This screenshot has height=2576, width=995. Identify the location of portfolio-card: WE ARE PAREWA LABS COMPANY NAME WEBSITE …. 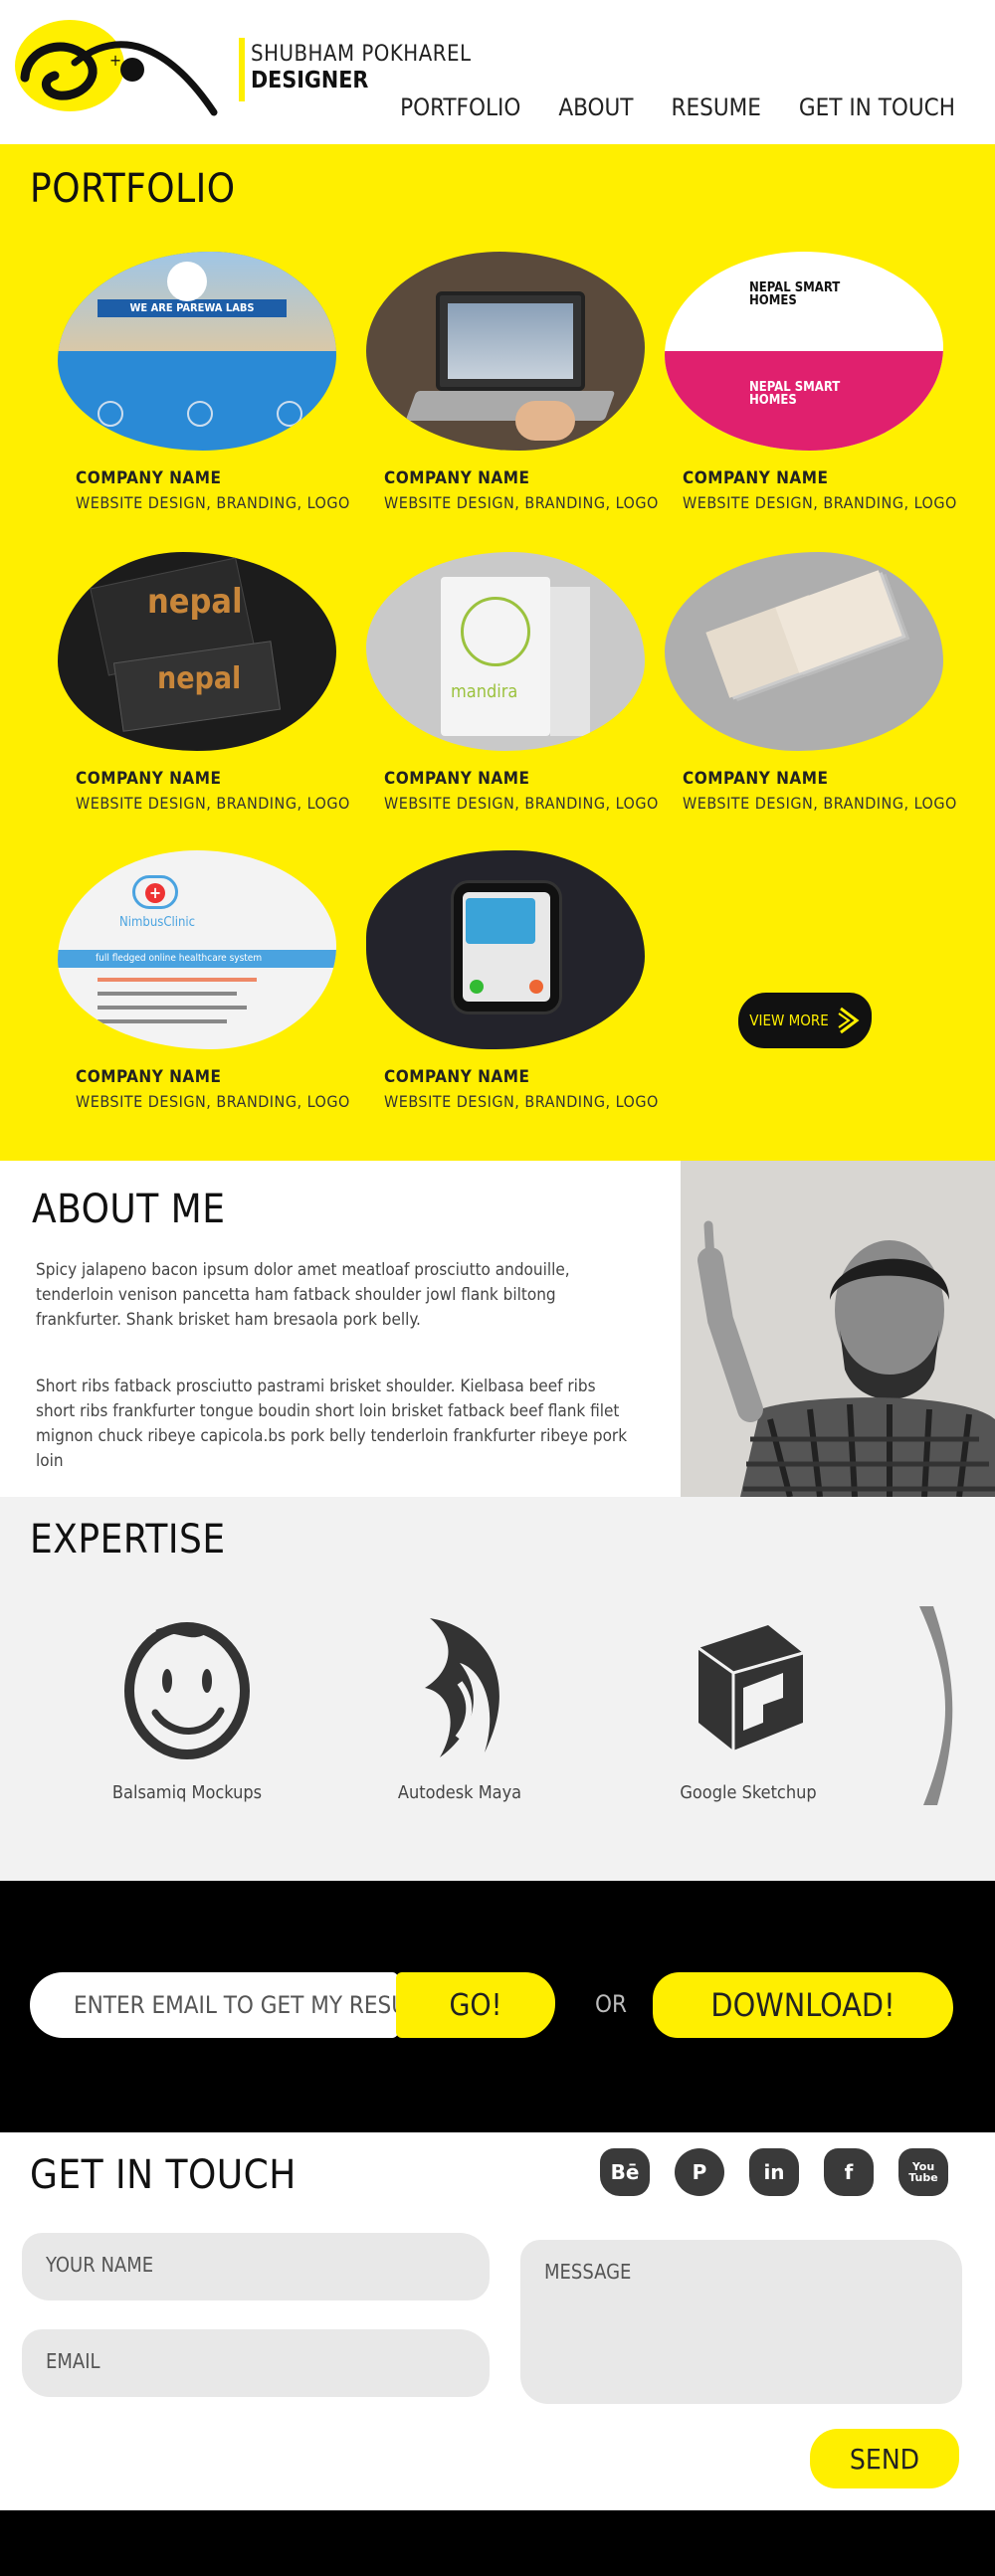
(207, 382).